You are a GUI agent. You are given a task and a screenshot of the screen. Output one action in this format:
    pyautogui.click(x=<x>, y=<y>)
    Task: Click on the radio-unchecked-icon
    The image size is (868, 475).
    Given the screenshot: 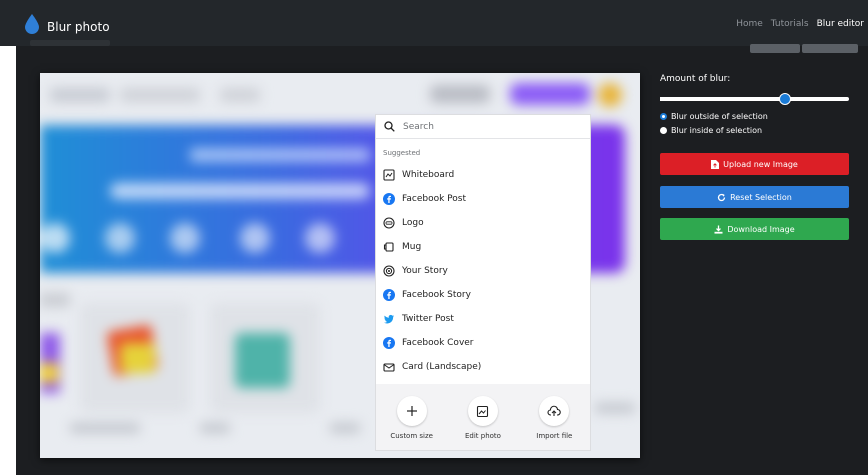 What is the action you would take?
    pyautogui.click(x=663, y=130)
    